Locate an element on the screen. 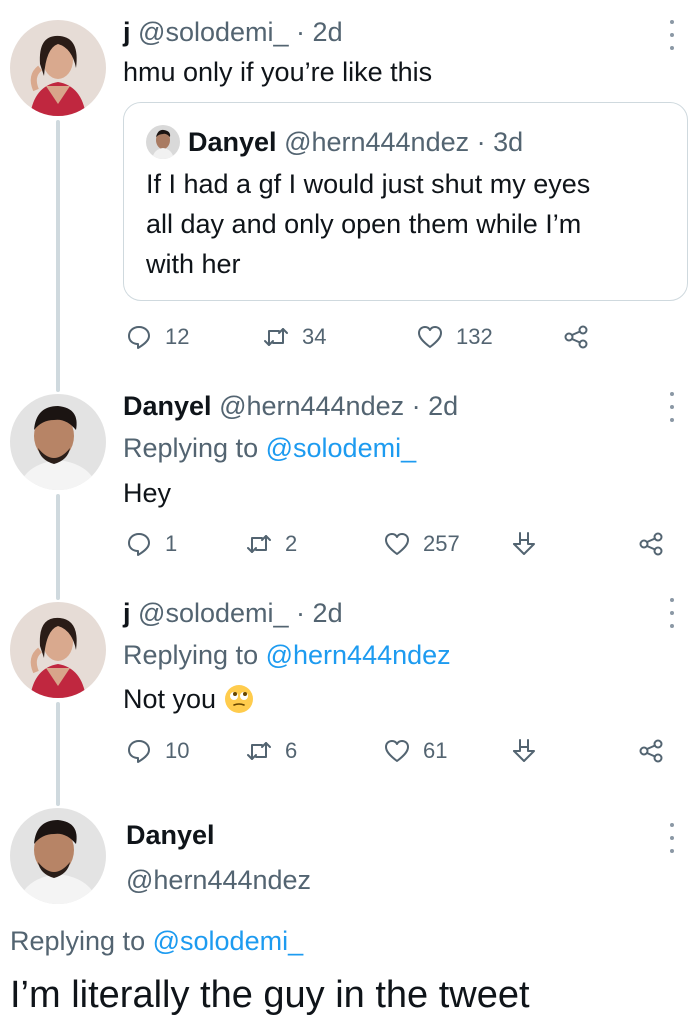 This screenshot has height=1030, width=700. tweet-text-content: Not you is located at coordinates (170, 699).